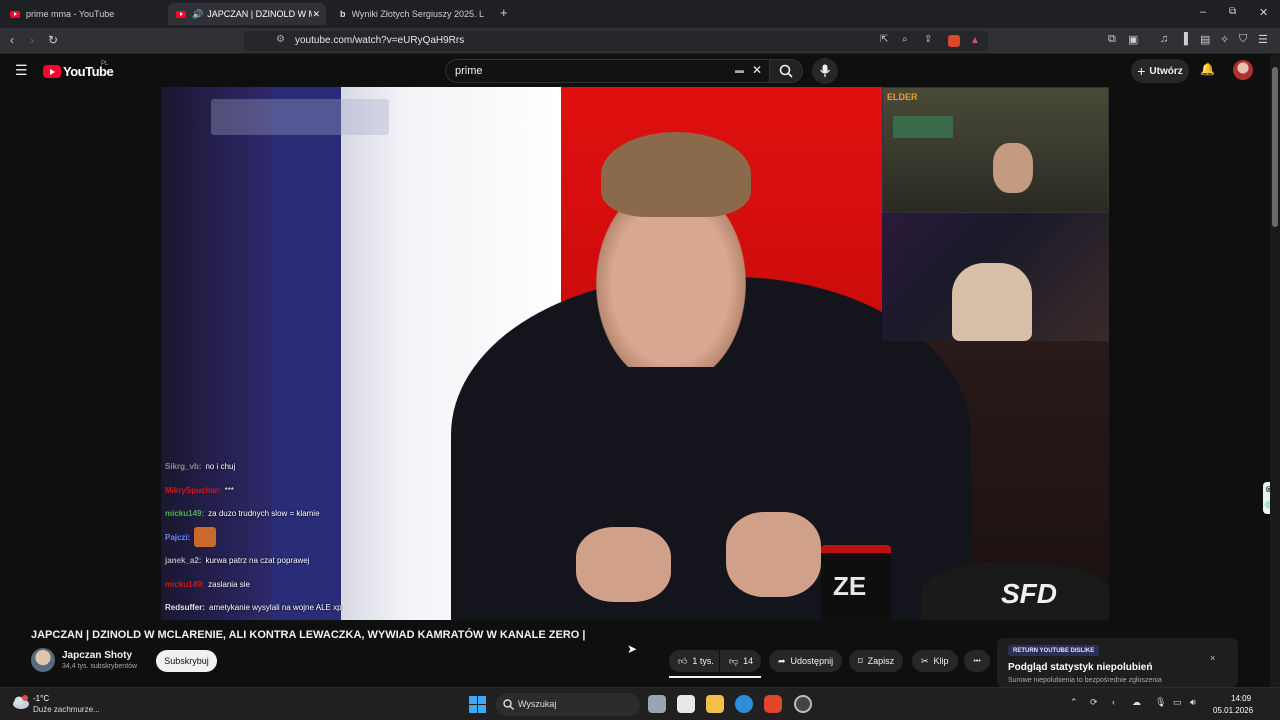 The height and width of the screenshot is (720, 1280). Describe the element at coordinates (683, 660) in the screenshot. I see `thumbs-up-icon: 👍︎` at that location.